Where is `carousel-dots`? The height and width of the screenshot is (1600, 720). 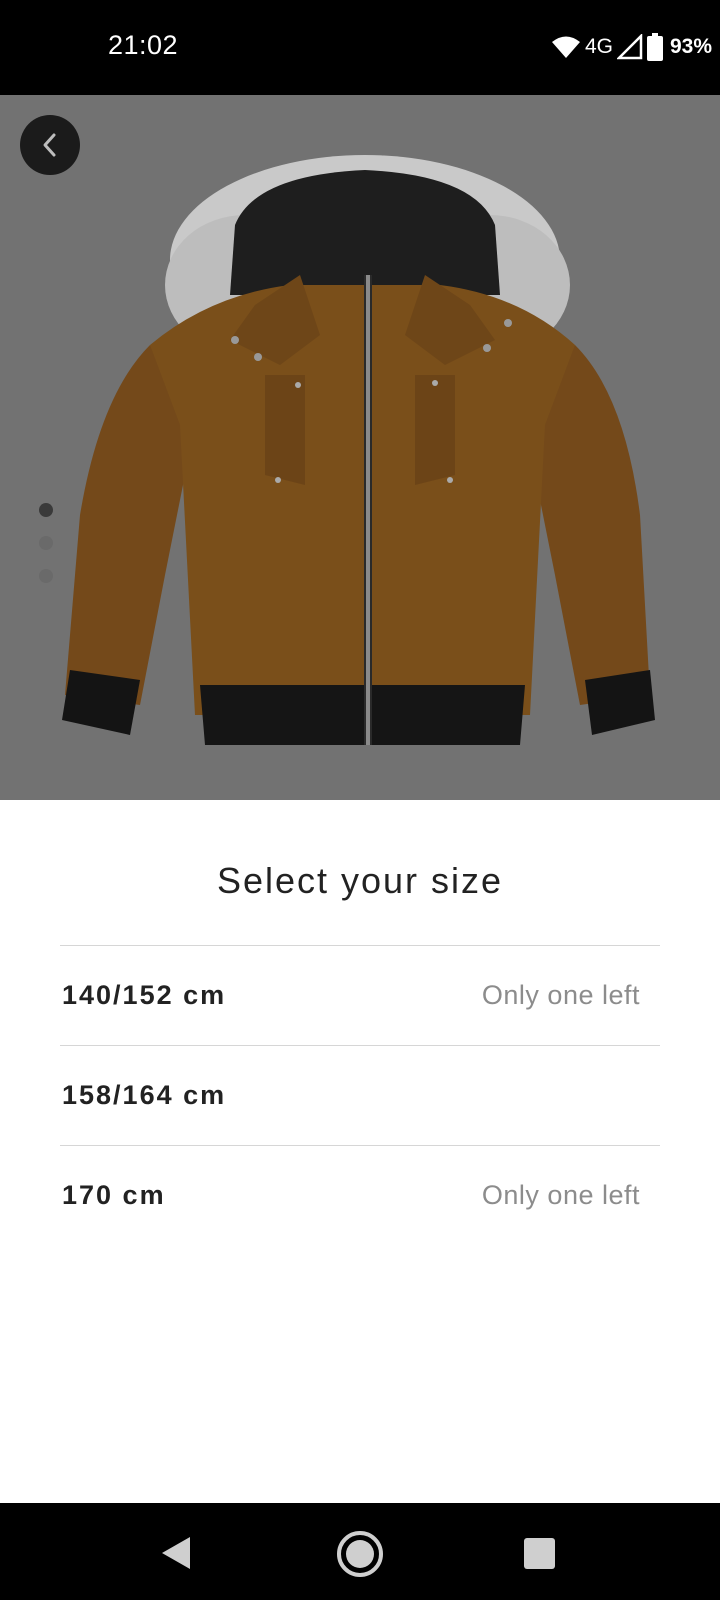 carousel-dots is located at coordinates (46, 543).